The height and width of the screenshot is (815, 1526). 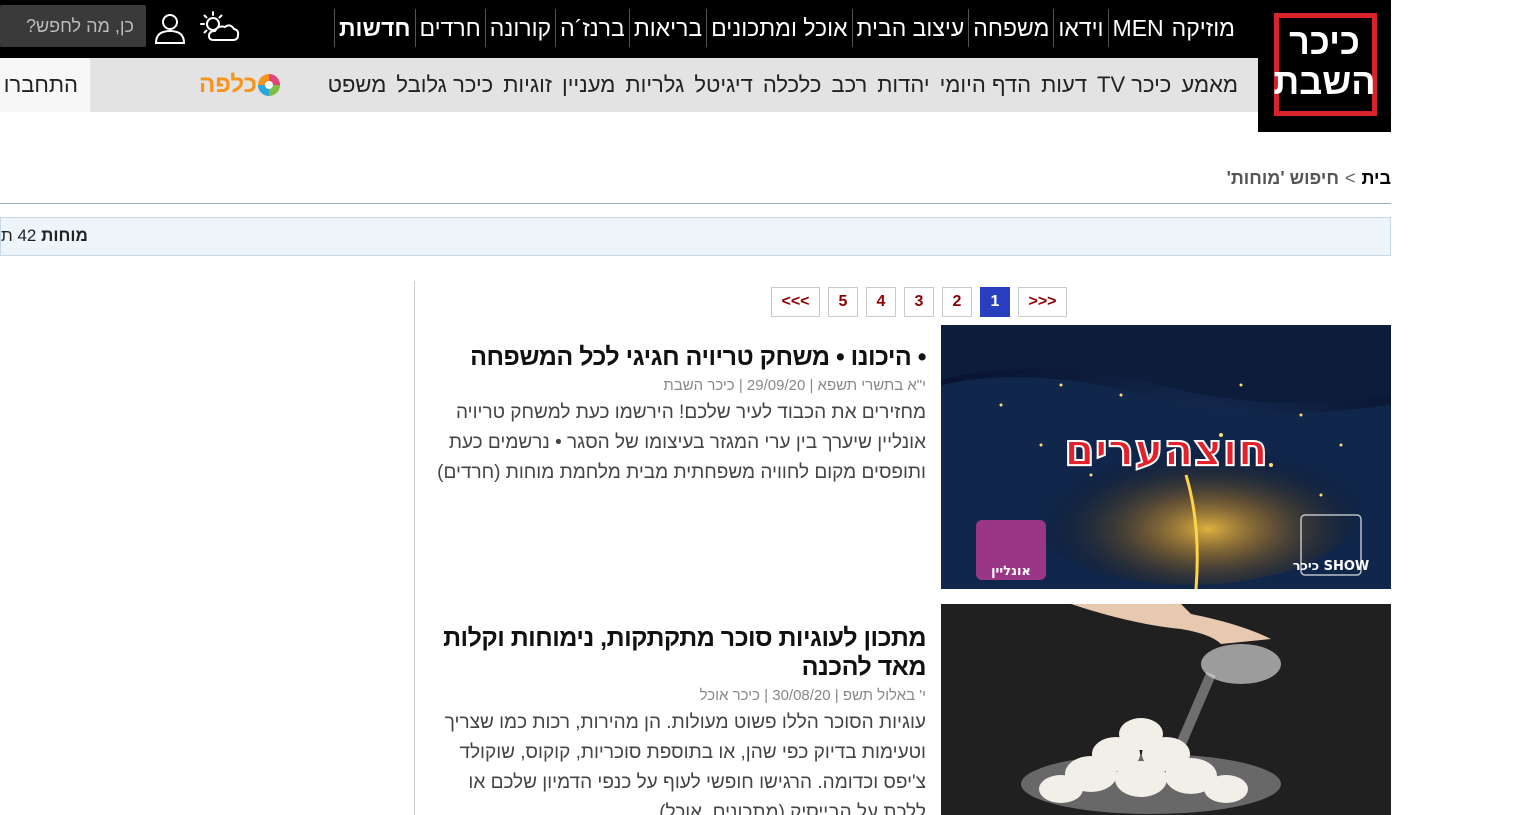 What do you see at coordinates (414, 548) in the screenshot?
I see `column-divider` at bounding box center [414, 548].